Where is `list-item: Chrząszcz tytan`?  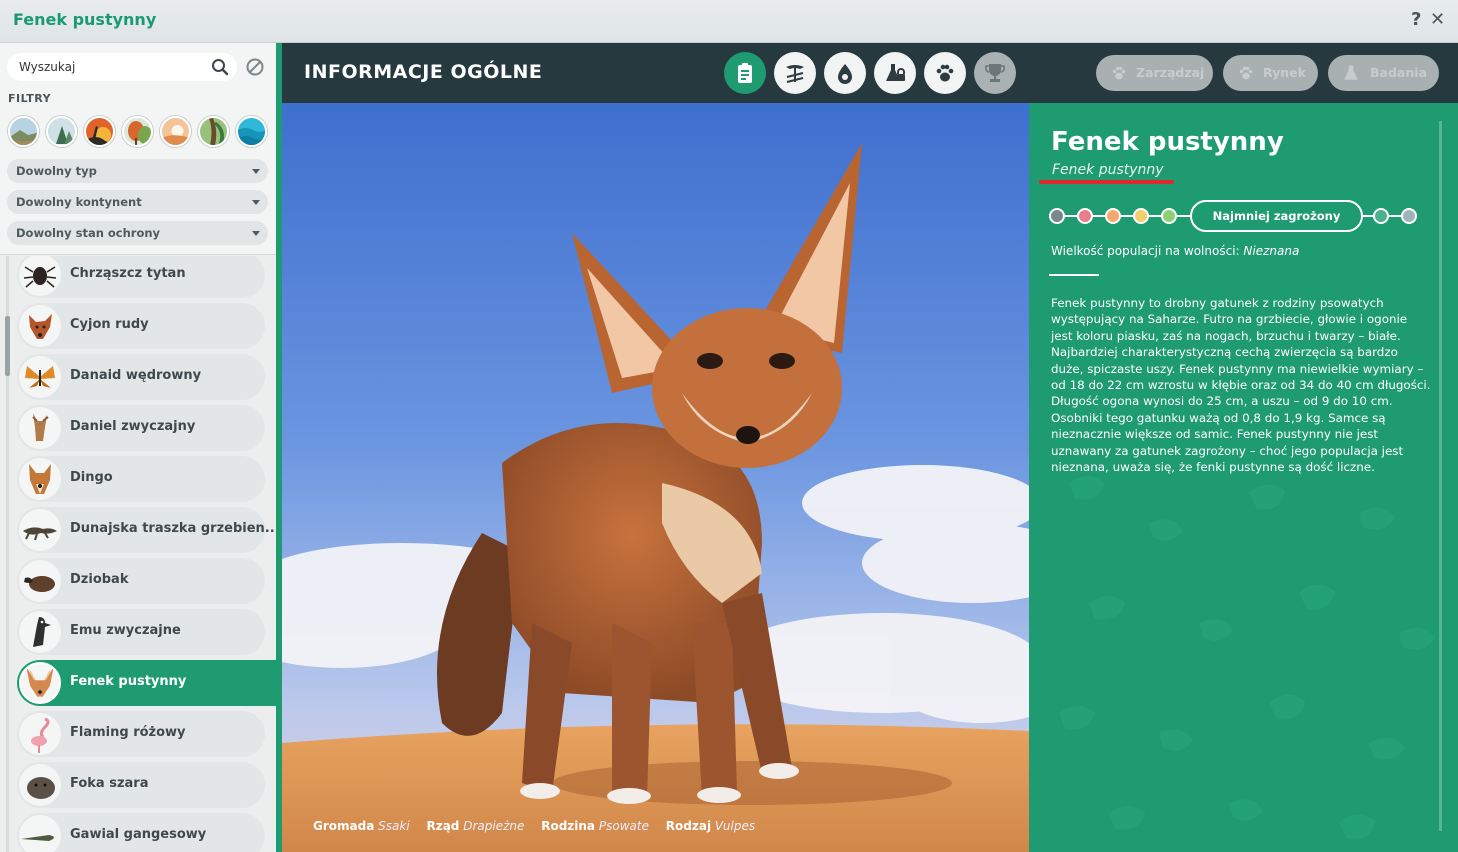 list-item: Chrząszcz tytan is located at coordinates (141, 277).